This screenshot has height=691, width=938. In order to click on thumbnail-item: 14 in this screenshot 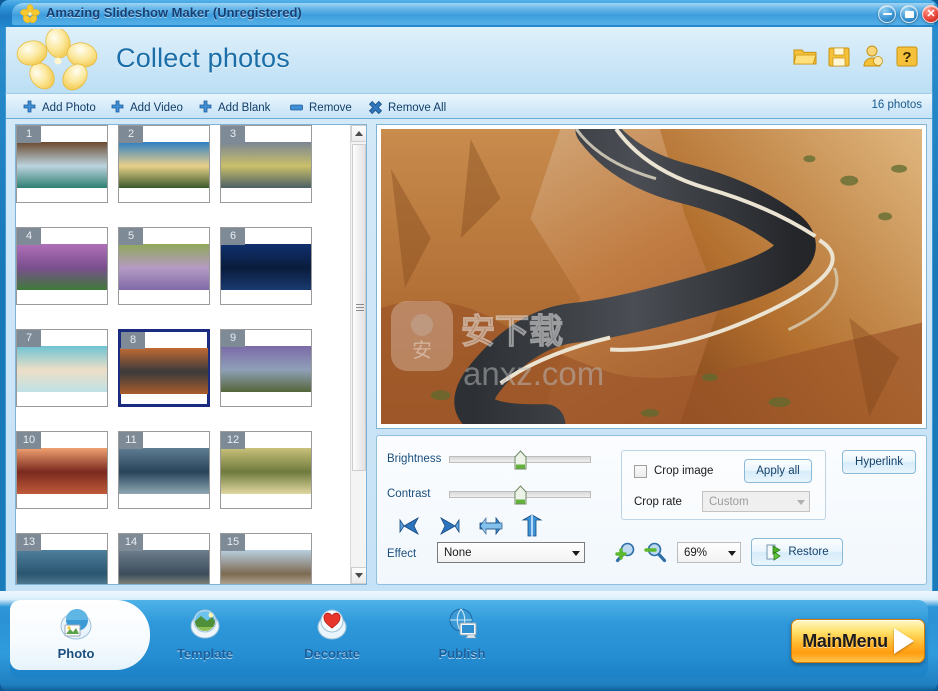, I will do `click(164, 558)`.